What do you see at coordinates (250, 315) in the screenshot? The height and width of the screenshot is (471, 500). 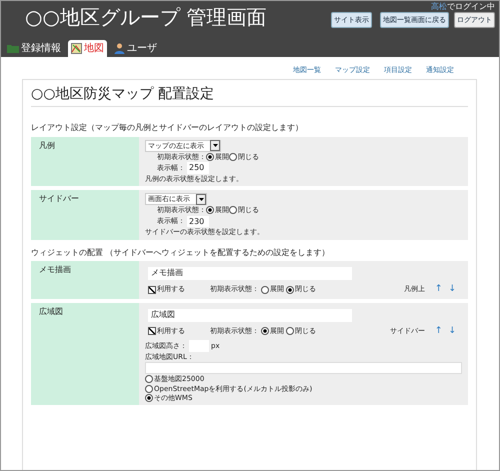 I see `name-input: 広域図` at bounding box center [250, 315].